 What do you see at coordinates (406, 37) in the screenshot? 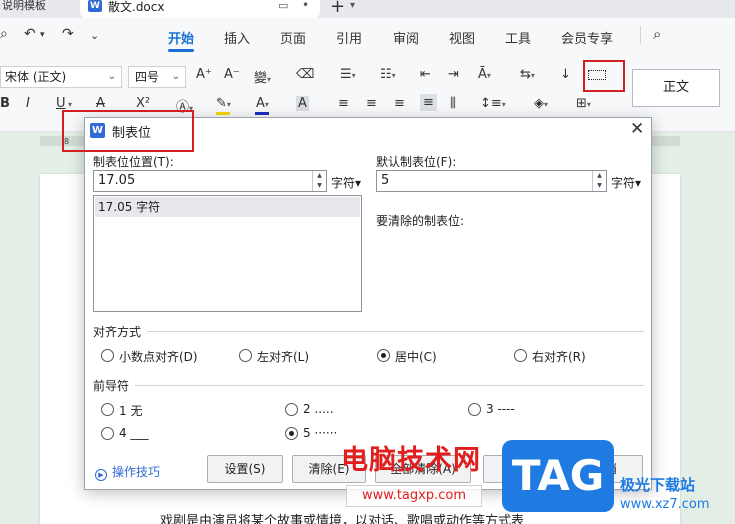
I see `tab-review: 审阅` at bounding box center [406, 37].